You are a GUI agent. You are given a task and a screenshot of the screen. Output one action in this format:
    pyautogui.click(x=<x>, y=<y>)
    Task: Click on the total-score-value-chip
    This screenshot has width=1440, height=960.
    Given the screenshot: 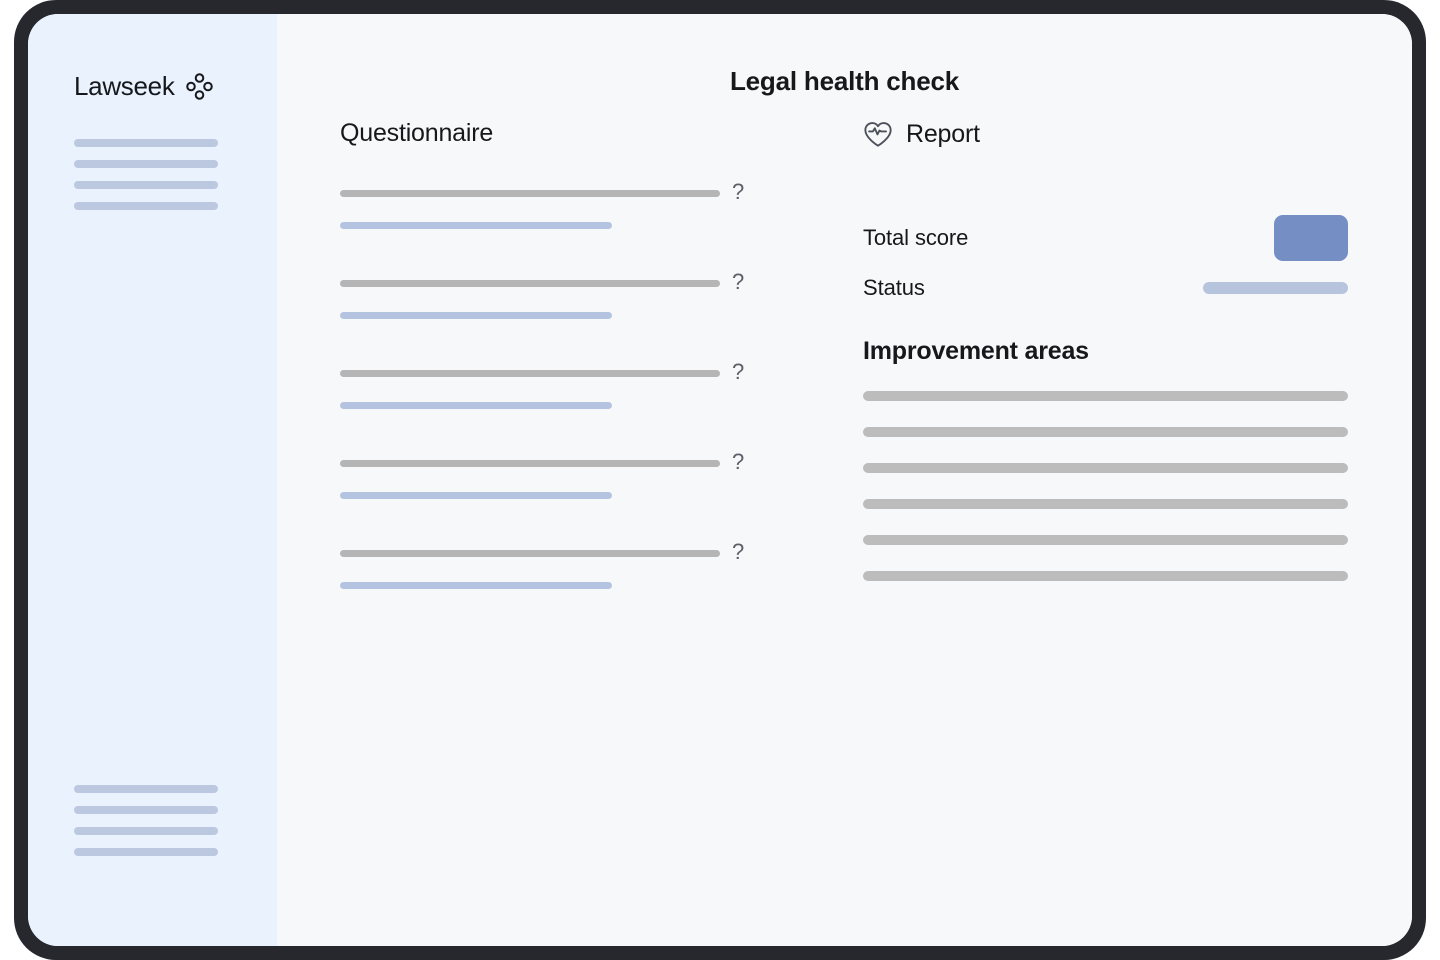 What is the action you would take?
    pyautogui.click(x=1311, y=238)
    